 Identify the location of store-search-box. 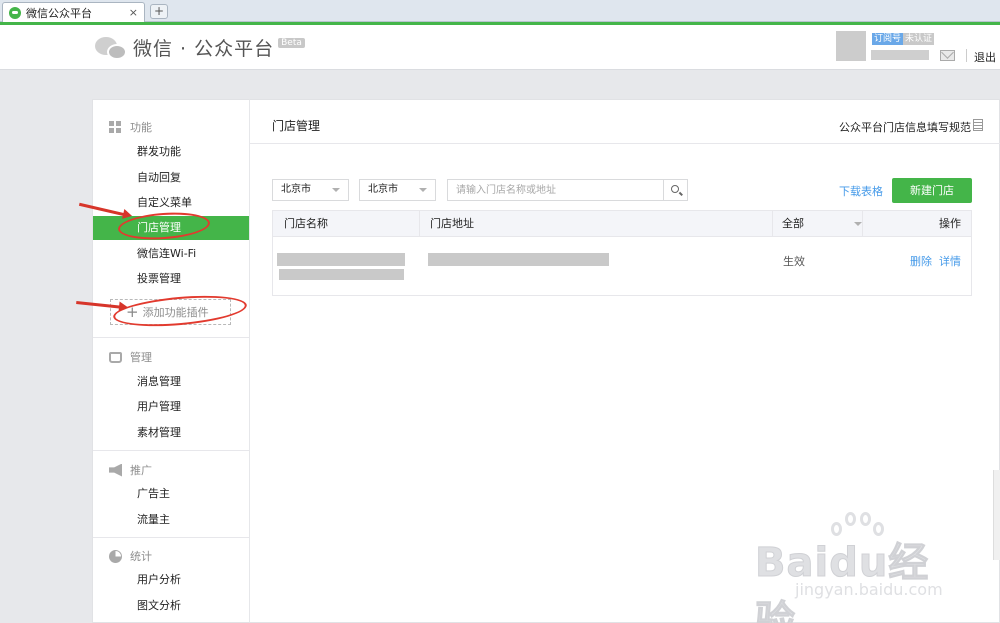
(567, 190).